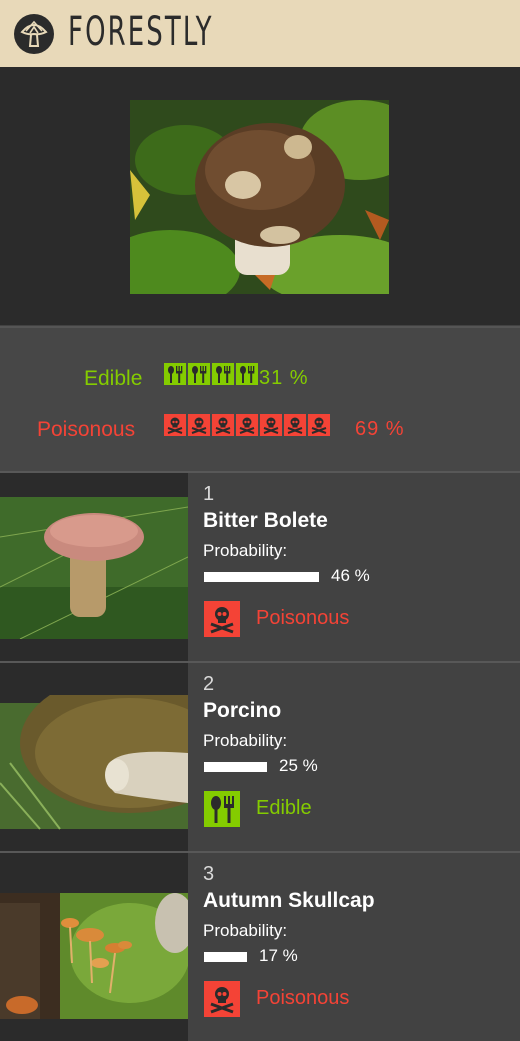 This screenshot has width=520, height=1041. What do you see at coordinates (209, 684) in the screenshot?
I see `result-rank: 2` at bounding box center [209, 684].